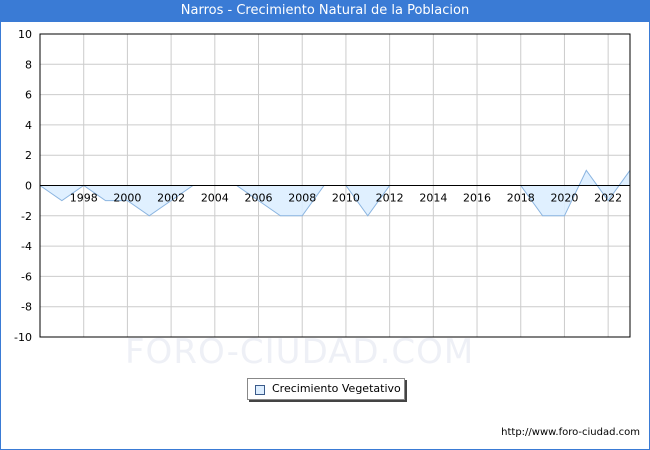  Describe the element at coordinates (564, 198) in the screenshot. I see `x-tick-label: 2020` at that location.